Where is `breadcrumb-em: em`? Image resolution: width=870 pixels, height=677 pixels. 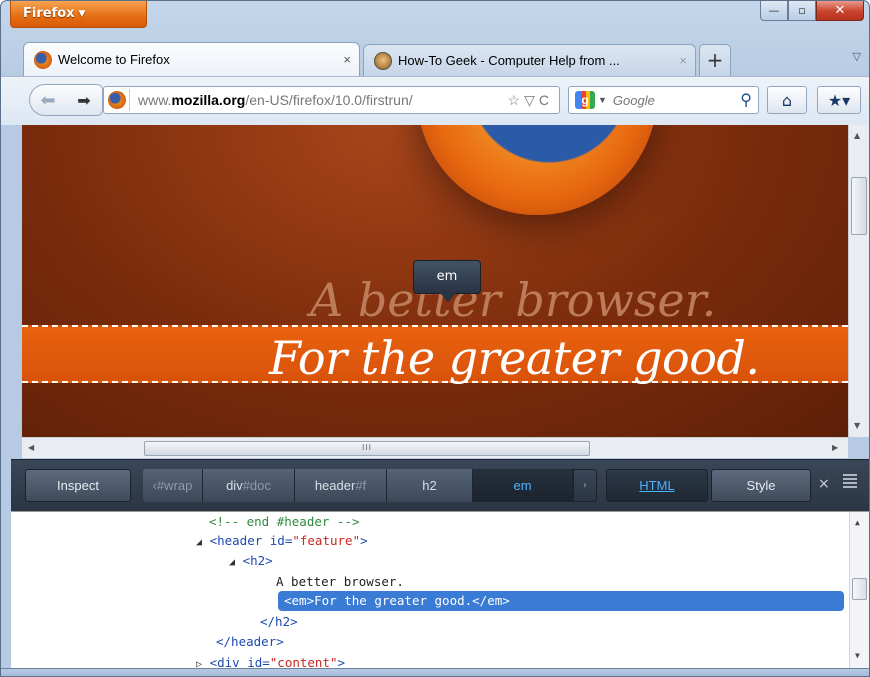
breadcrumb-em: em is located at coordinates (523, 485).